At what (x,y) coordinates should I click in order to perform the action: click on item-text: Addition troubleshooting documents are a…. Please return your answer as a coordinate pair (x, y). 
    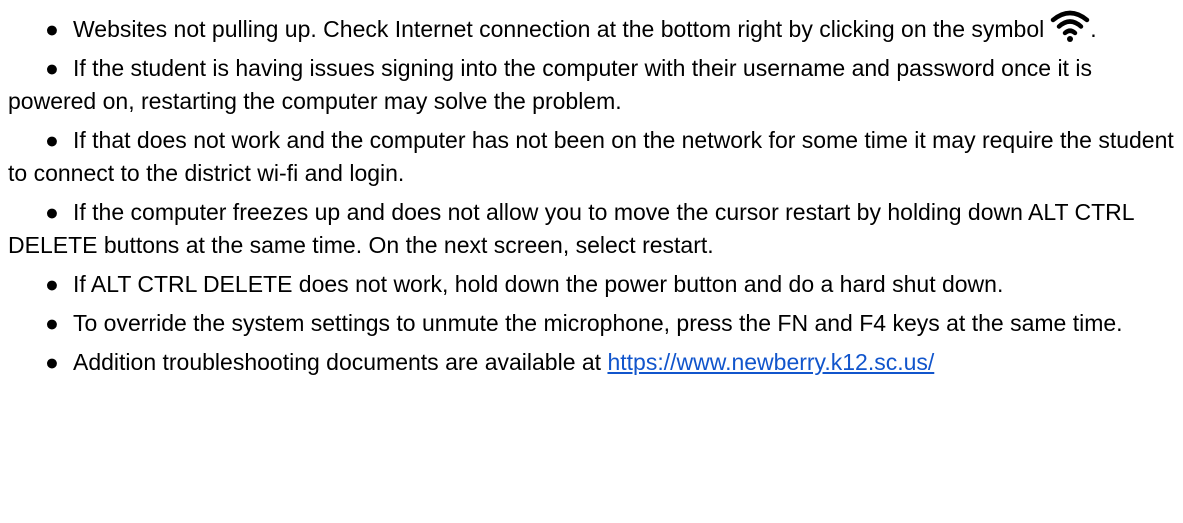
    Looking at the image, I should click on (337, 362).